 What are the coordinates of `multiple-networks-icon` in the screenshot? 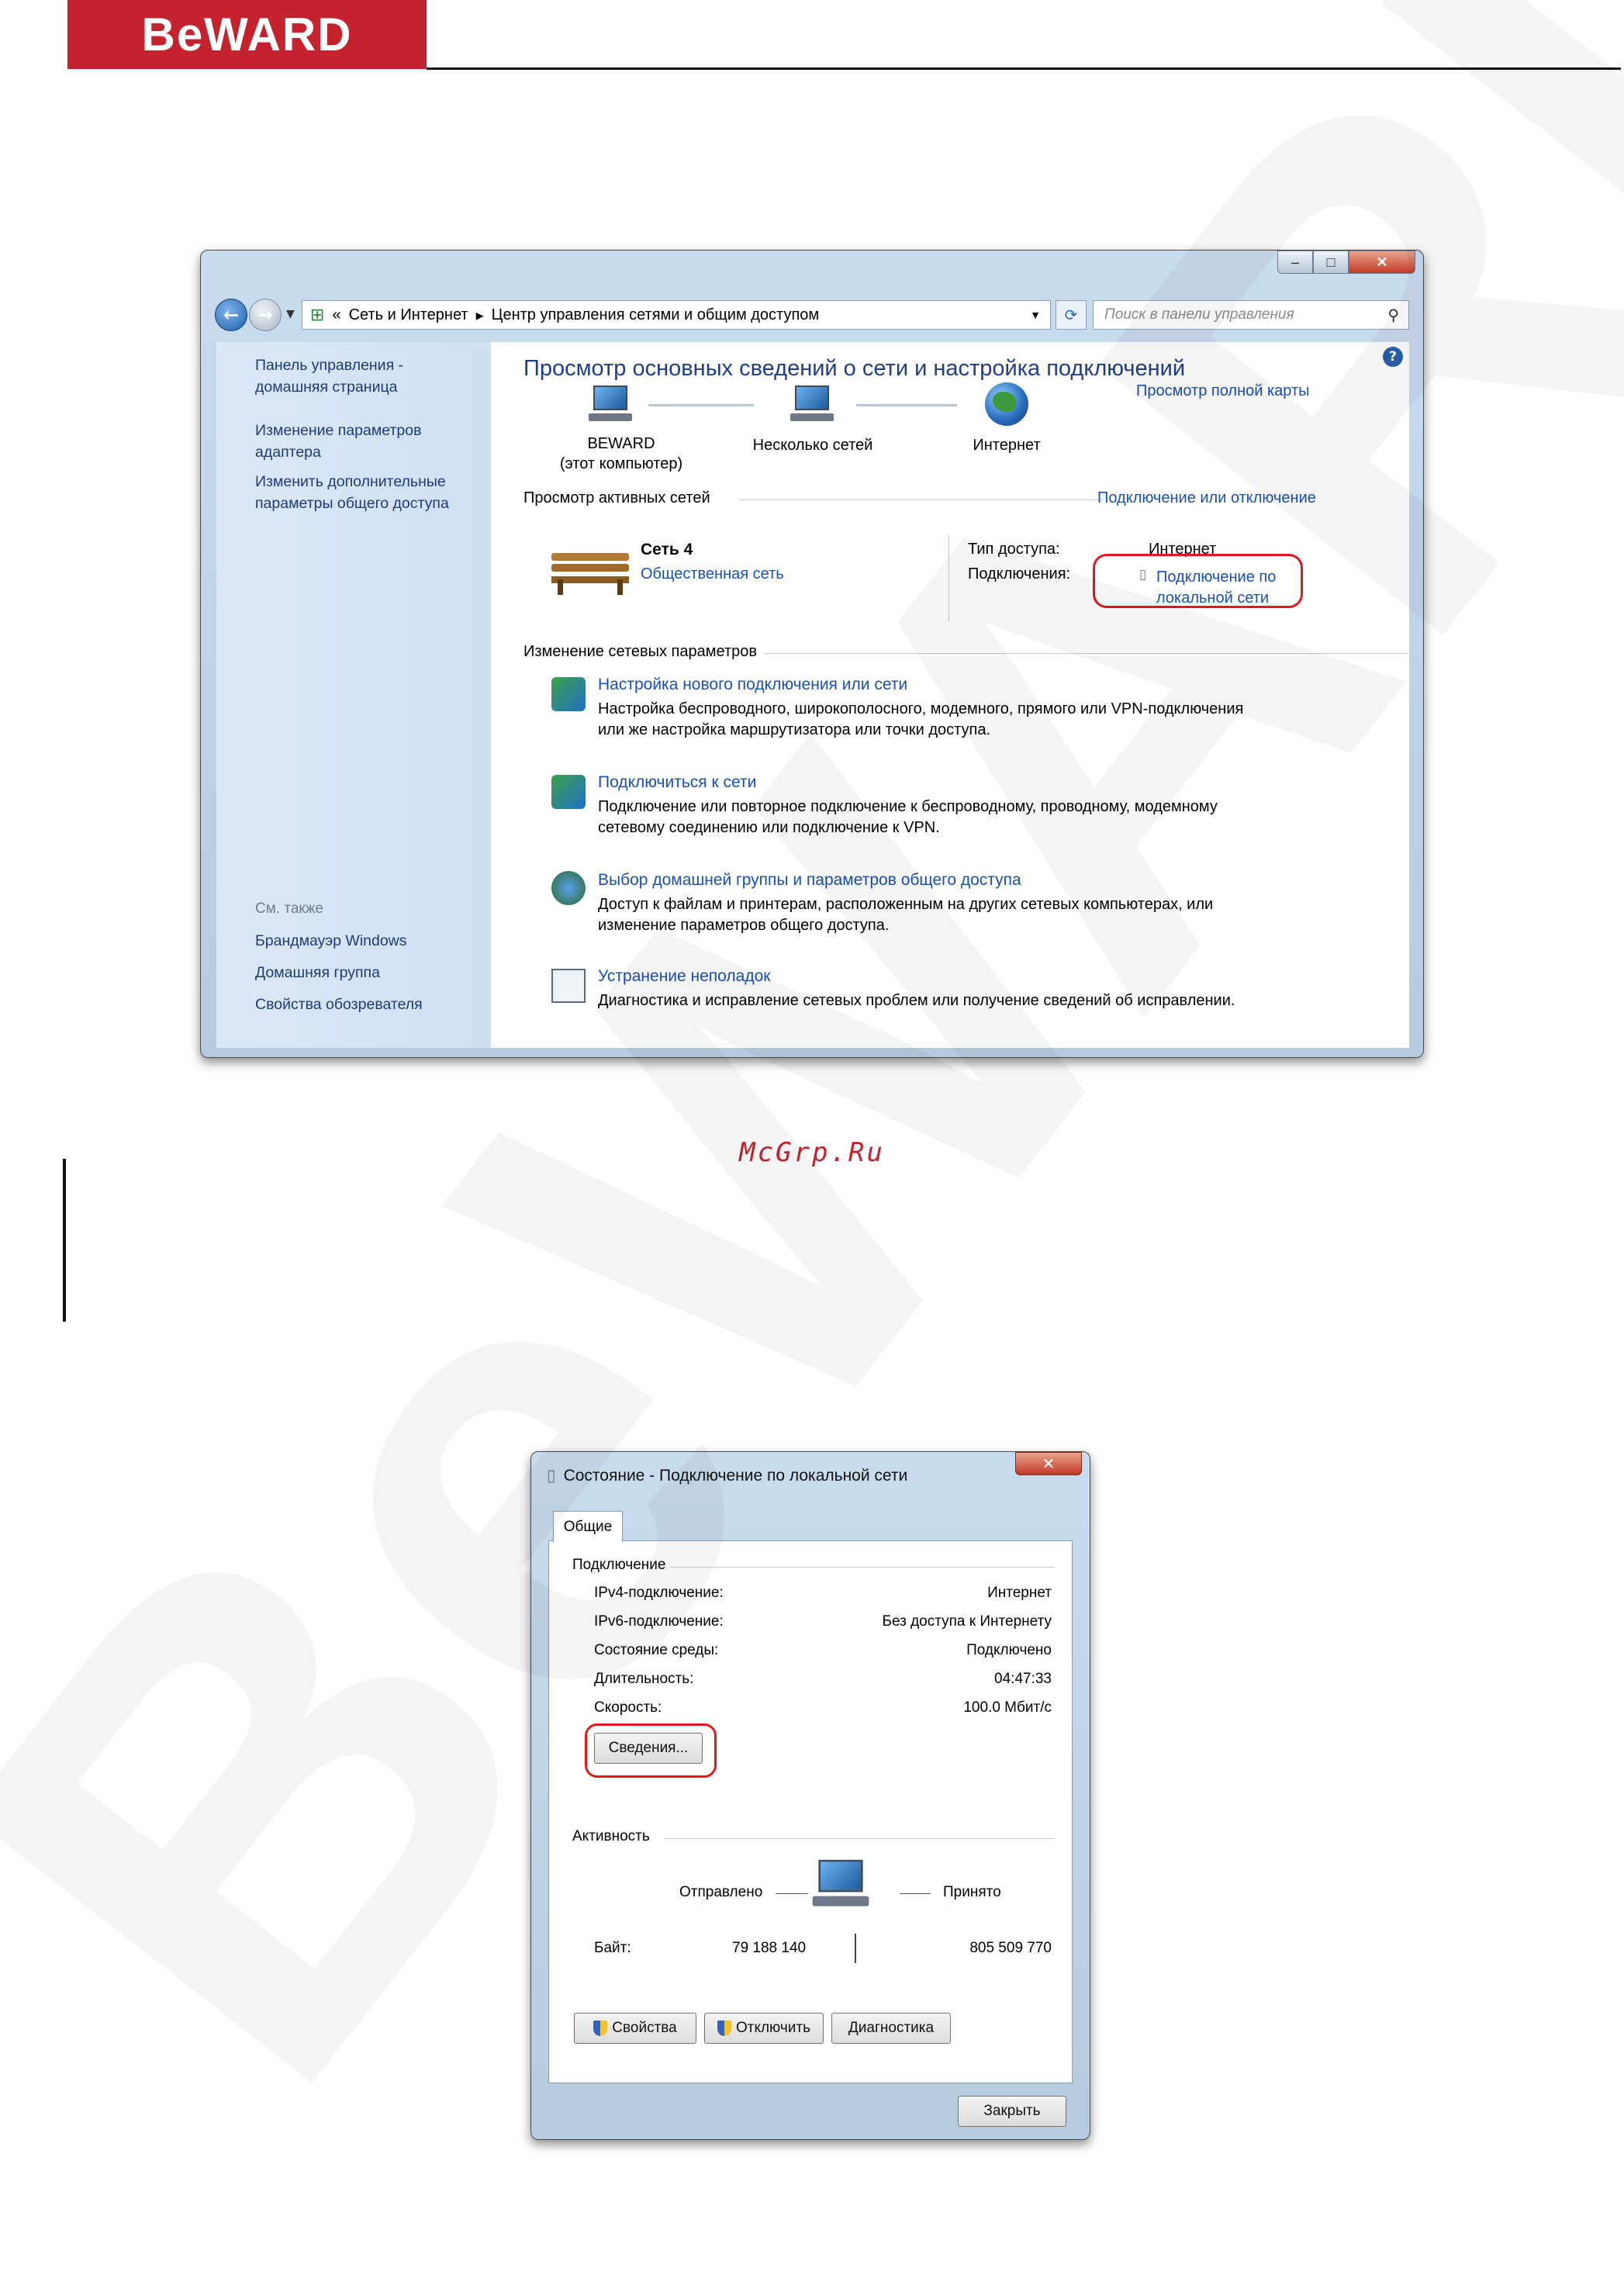 It's located at (812, 404).